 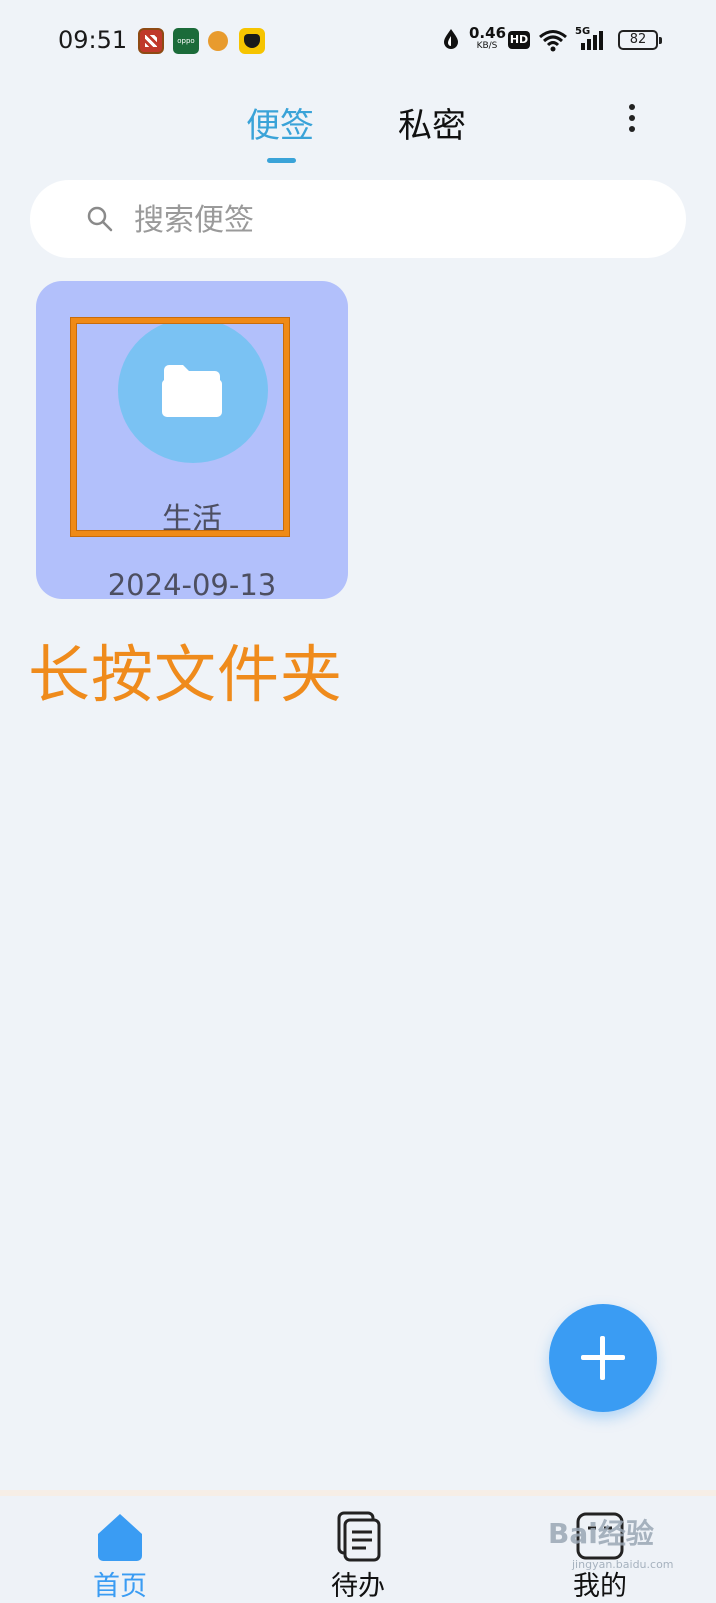 What do you see at coordinates (281, 160) in the screenshot?
I see `active-tab-indicator` at bounding box center [281, 160].